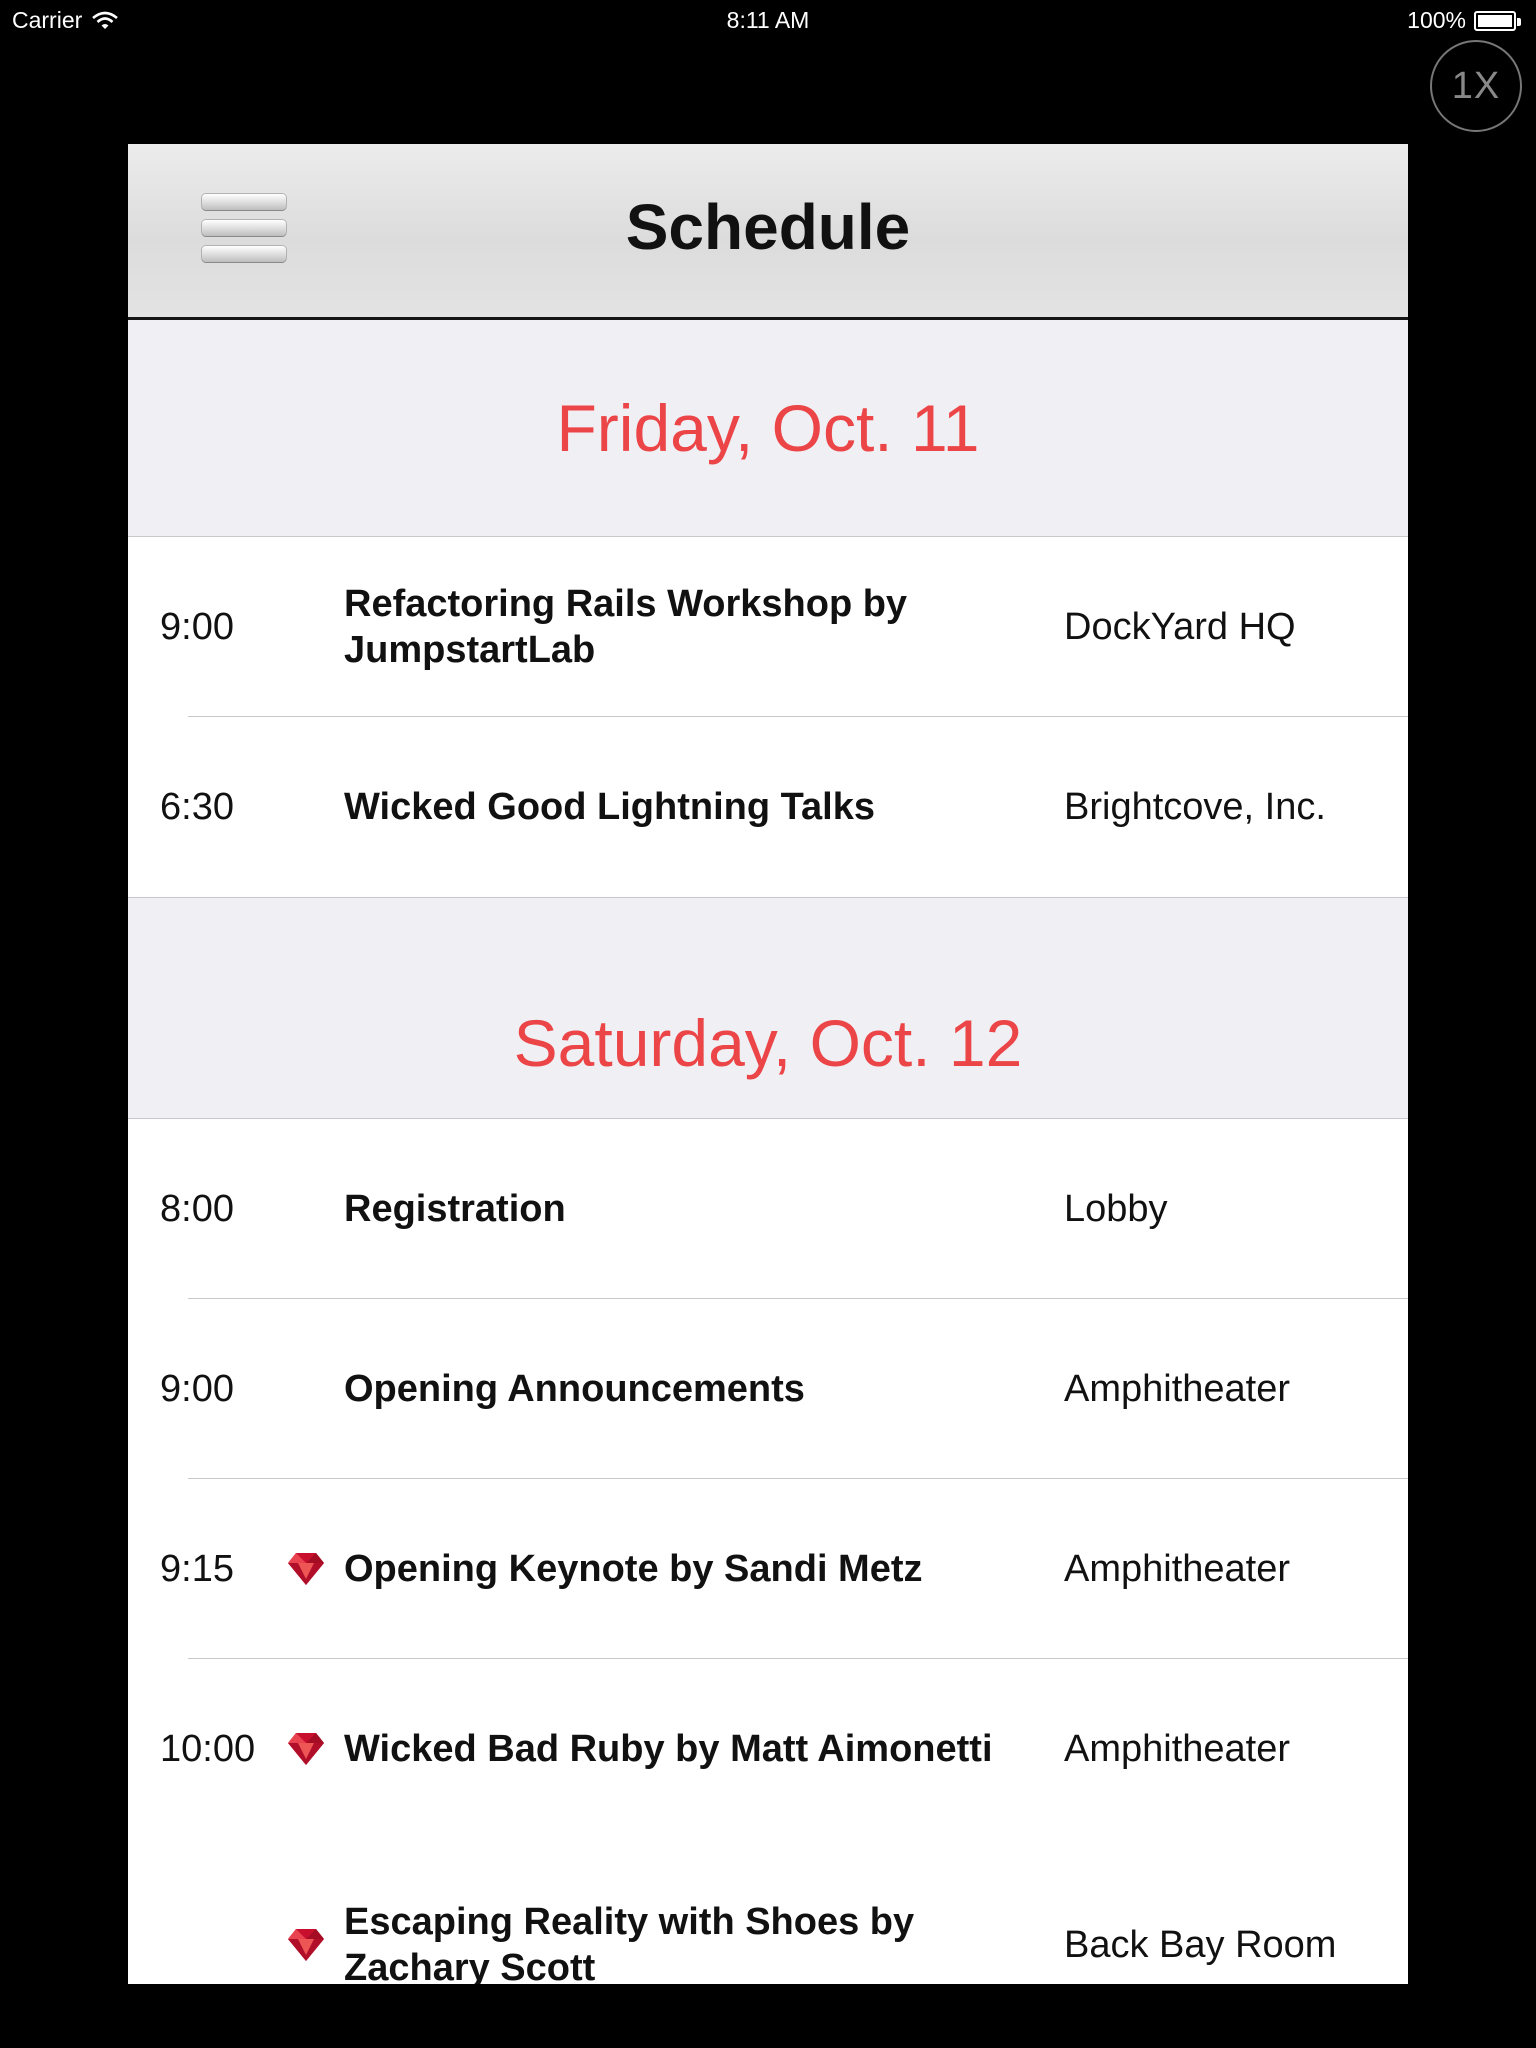  What do you see at coordinates (1497, 20) in the screenshot?
I see `battery-icon` at bounding box center [1497, 20].